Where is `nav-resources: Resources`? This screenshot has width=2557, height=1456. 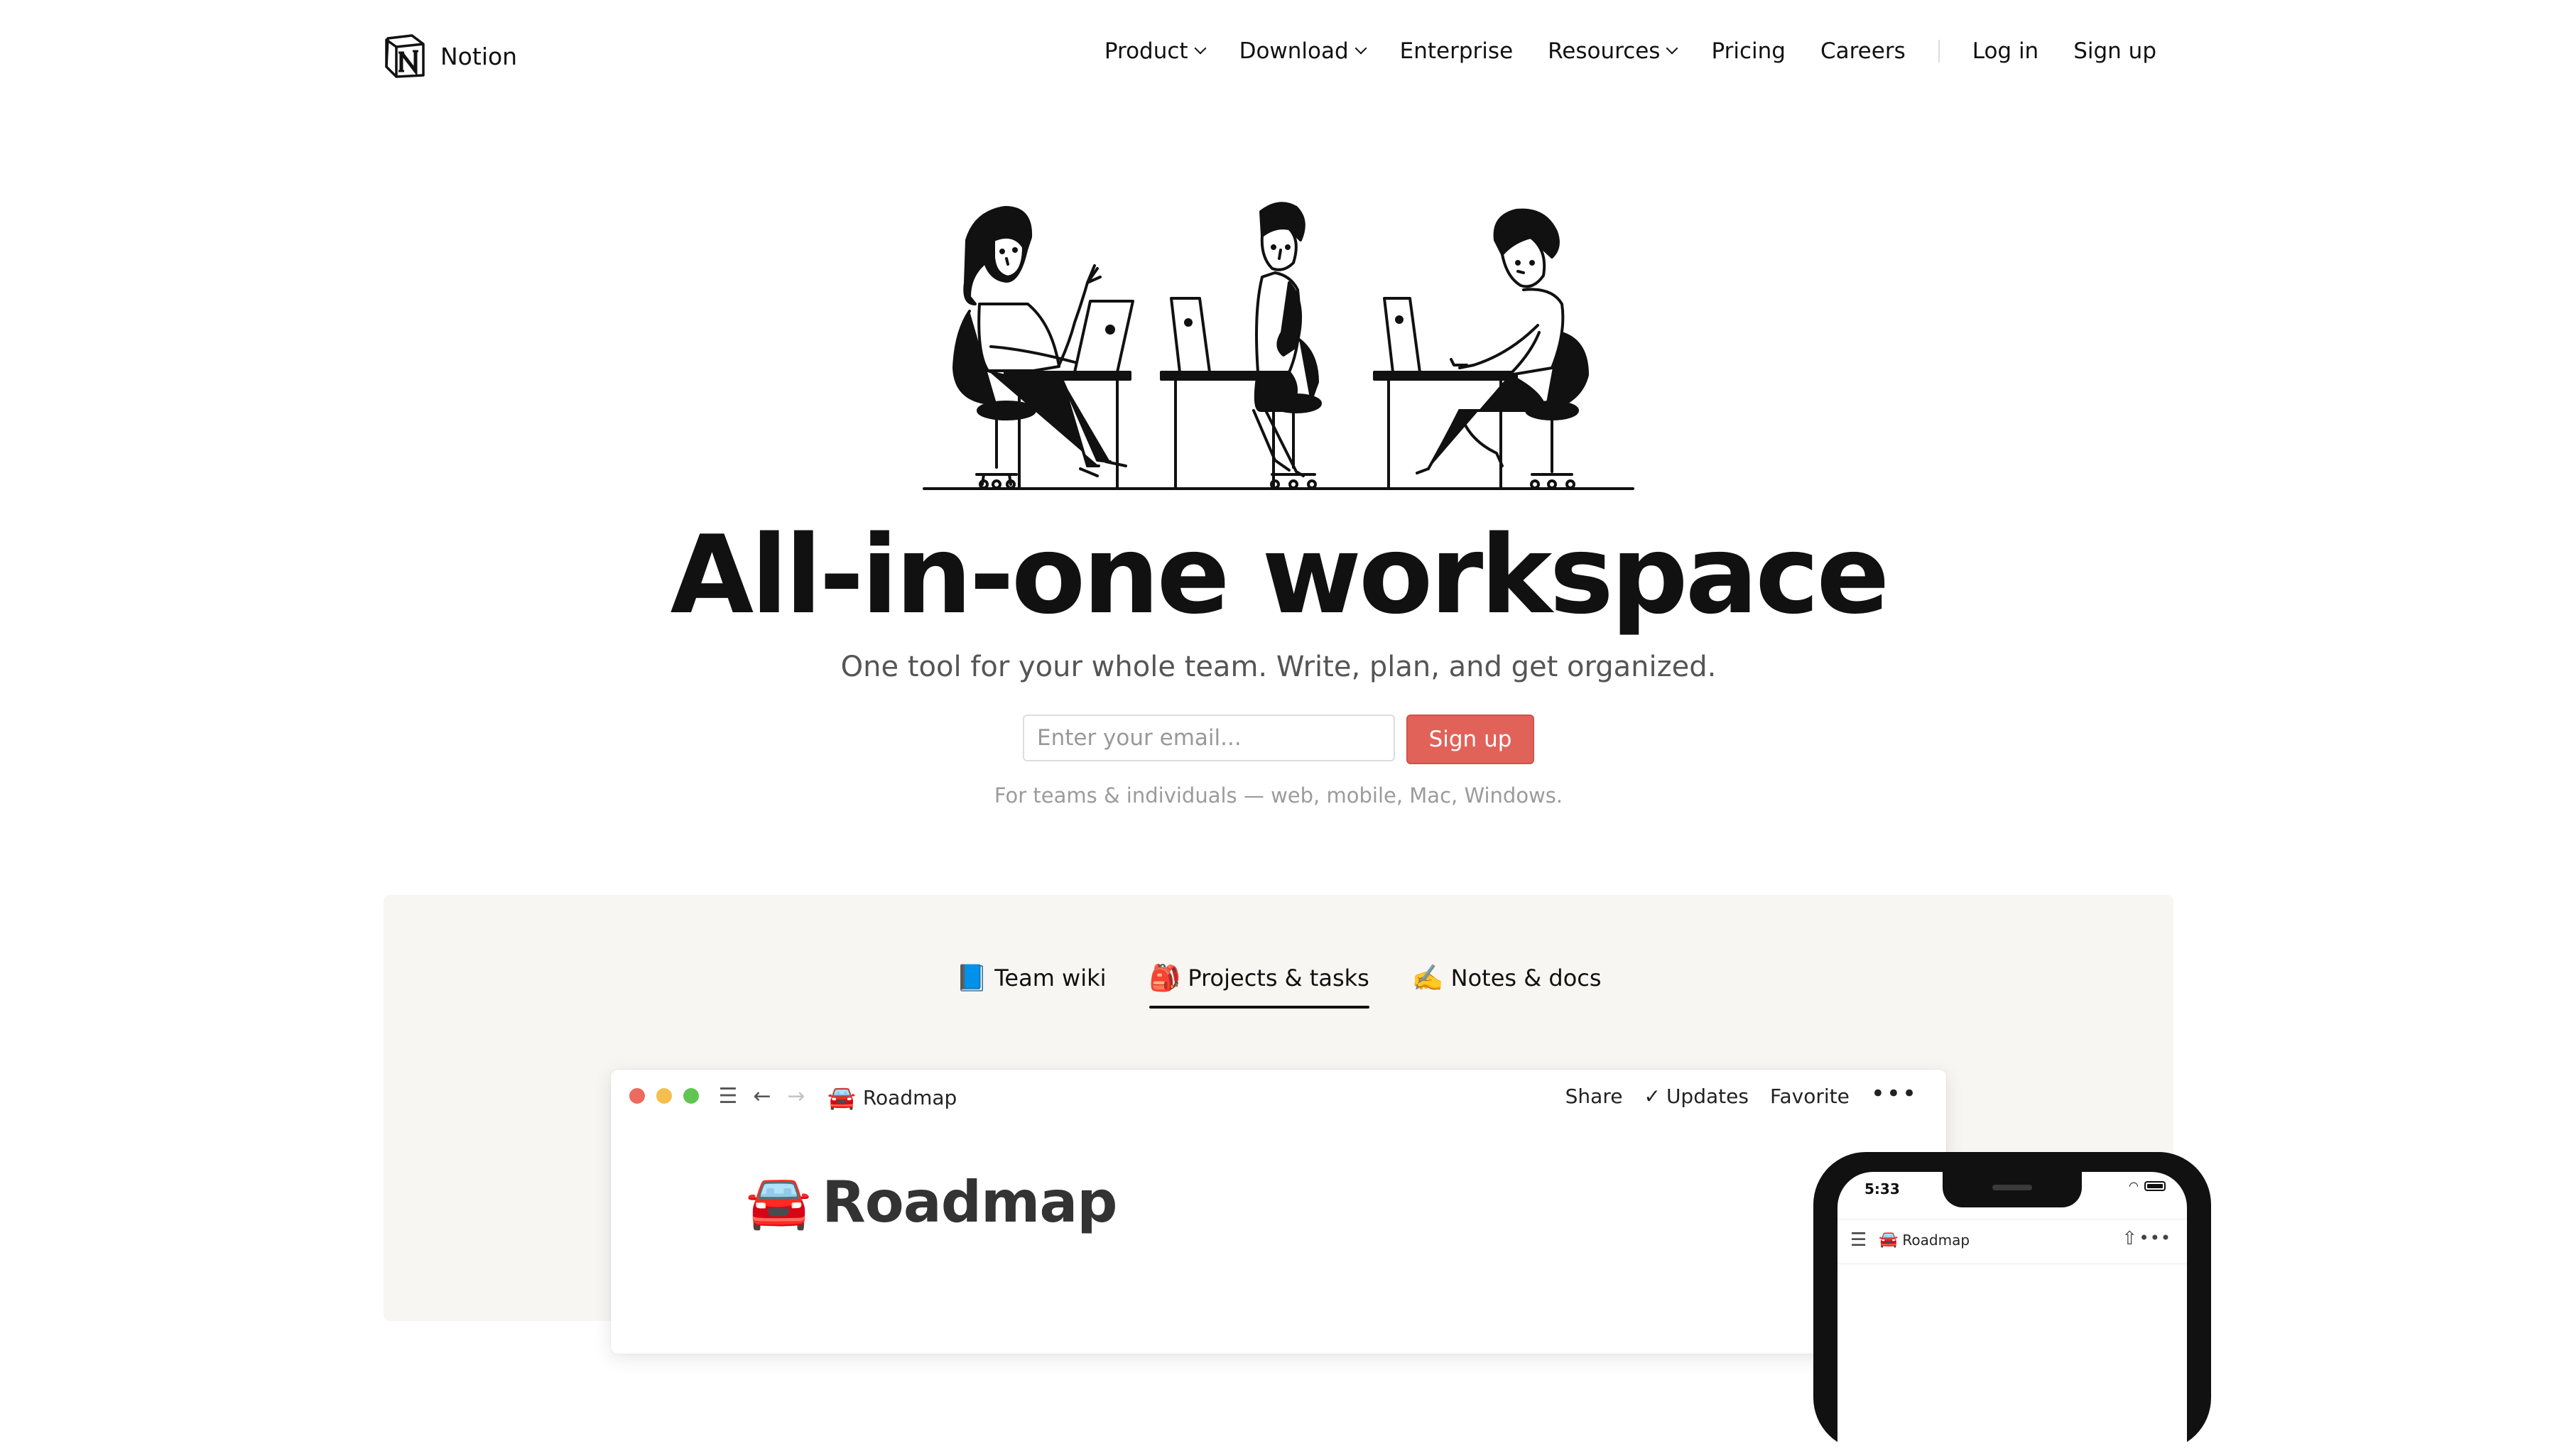
nav-resources: Resources is located at coordinates (1613, 51).